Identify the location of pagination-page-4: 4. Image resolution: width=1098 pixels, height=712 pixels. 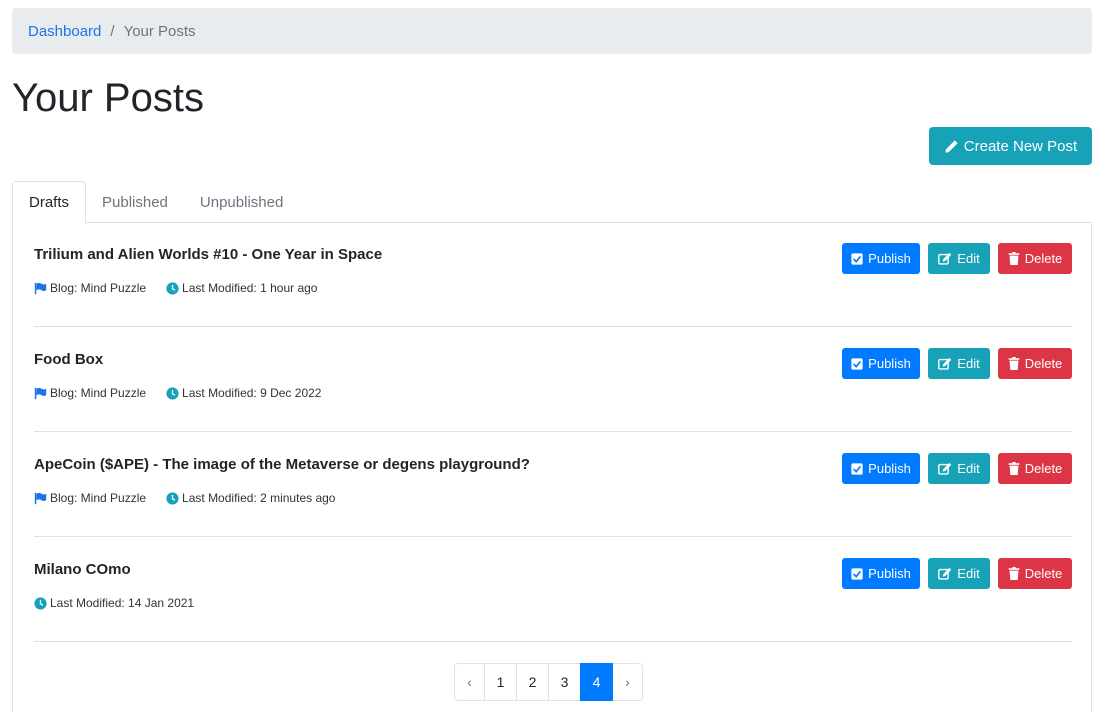
(596, 682).